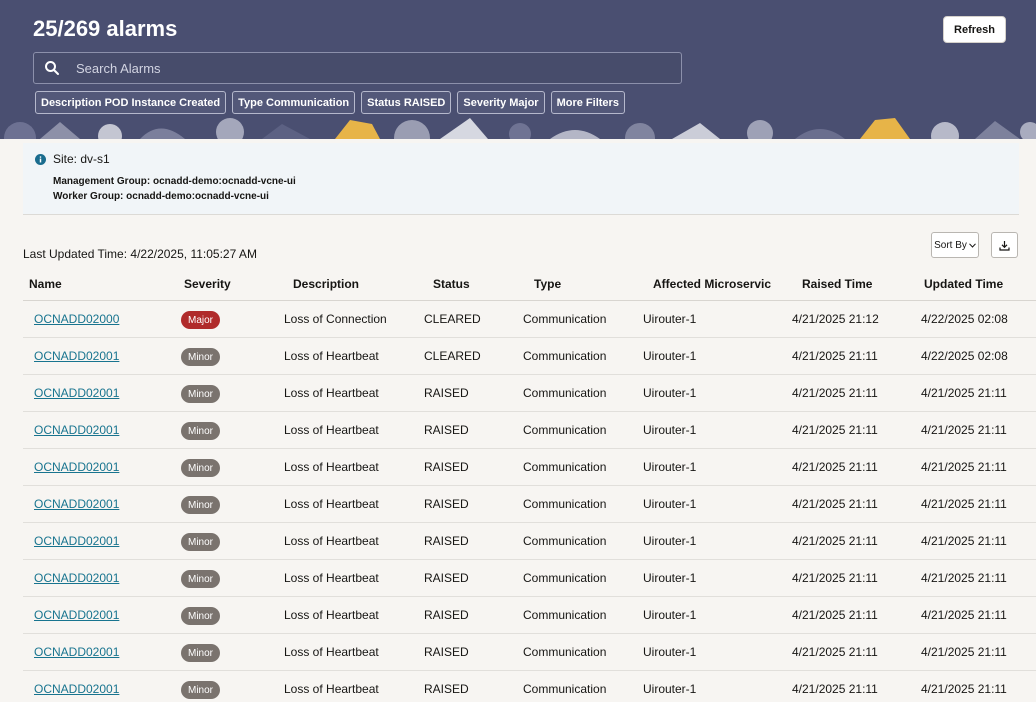 This screenshot has width=1036, height=702. Describe the element at coordinates (326, 284) in the screenshot. I see `column-header-description: Description` at that location.